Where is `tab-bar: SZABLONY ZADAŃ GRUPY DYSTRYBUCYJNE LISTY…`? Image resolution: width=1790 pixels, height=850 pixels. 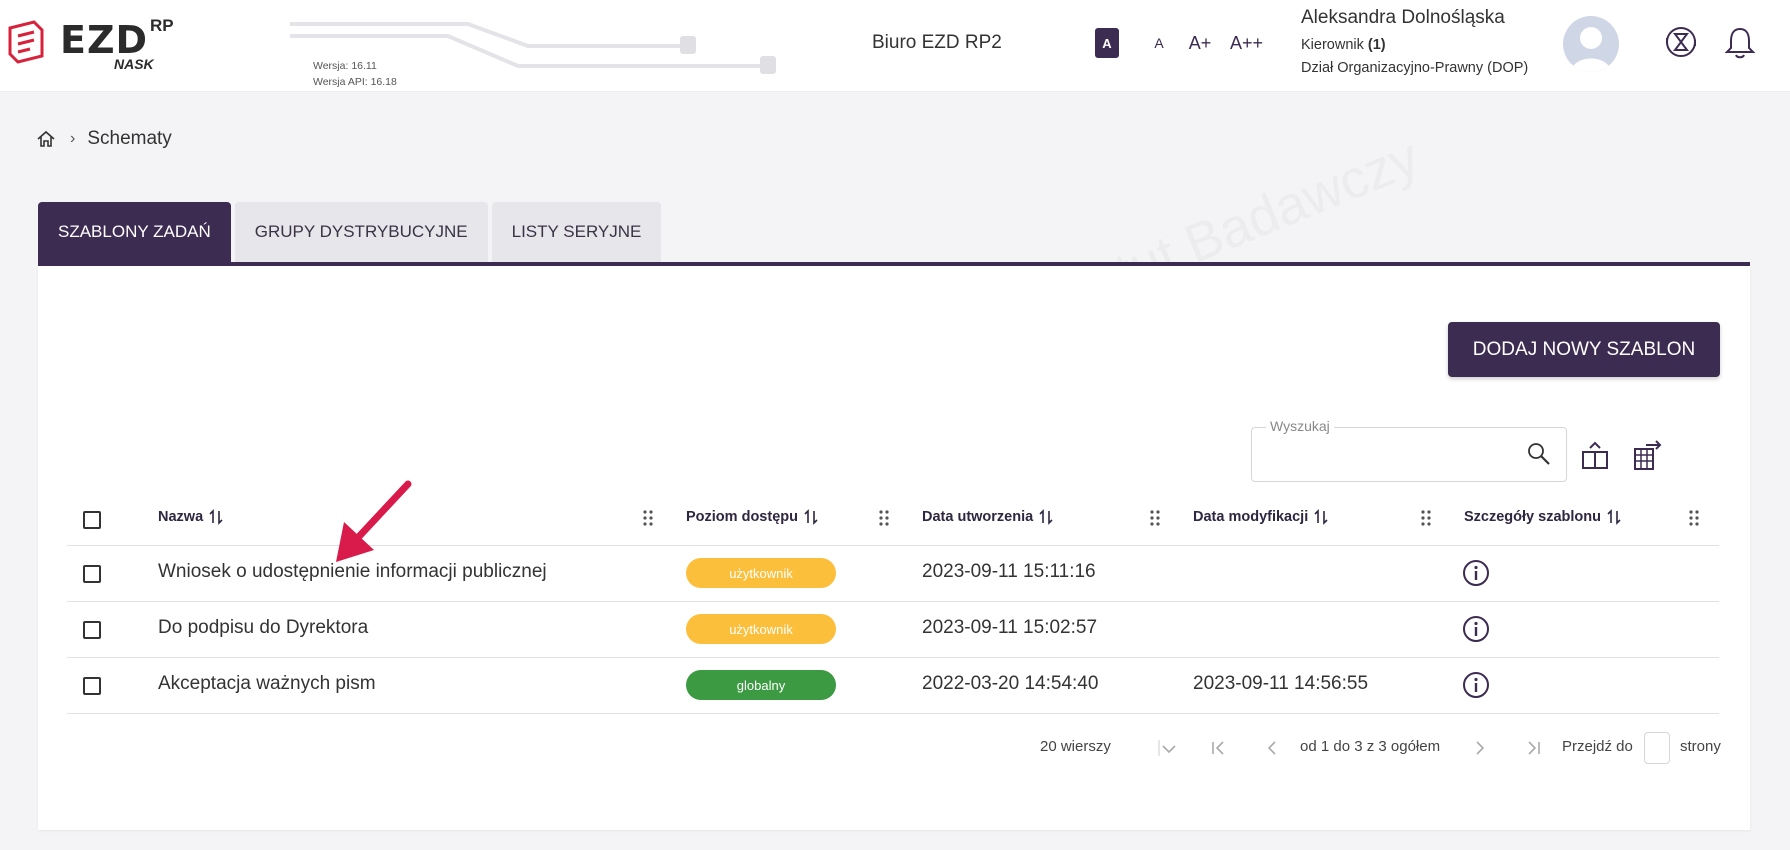
tab-bar: SZABLONY ZADAŃ GRUPY DYSTRYBUCYJNE LISTY… is located at coordinates (351, 232).